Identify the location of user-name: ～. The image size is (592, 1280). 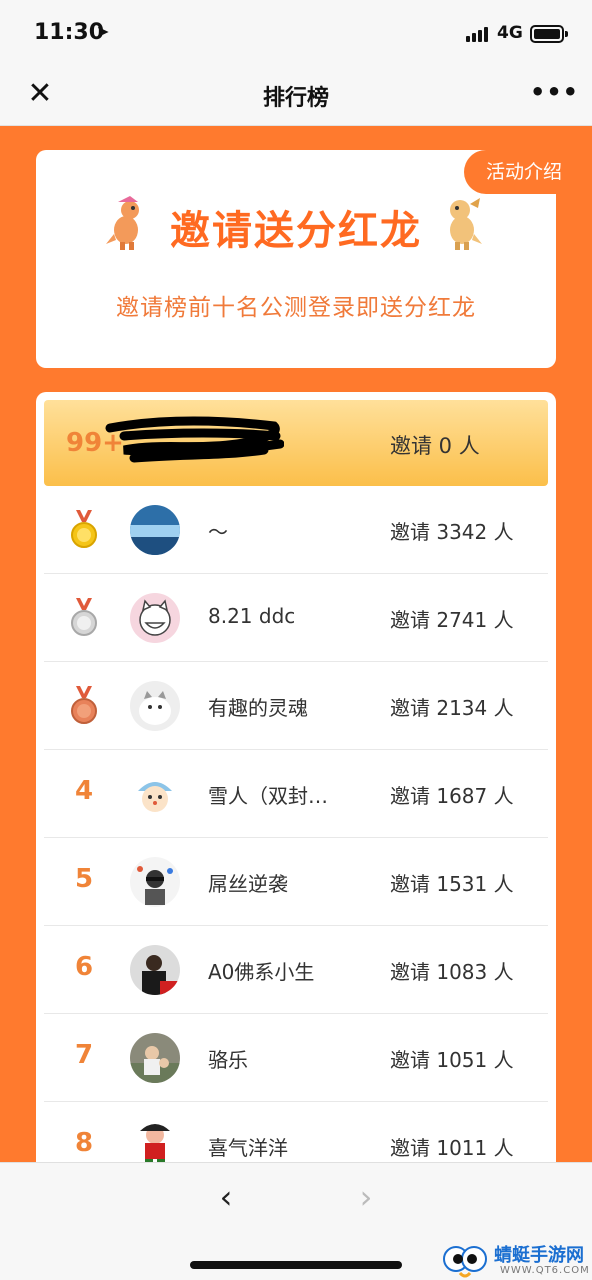
(218, 532).